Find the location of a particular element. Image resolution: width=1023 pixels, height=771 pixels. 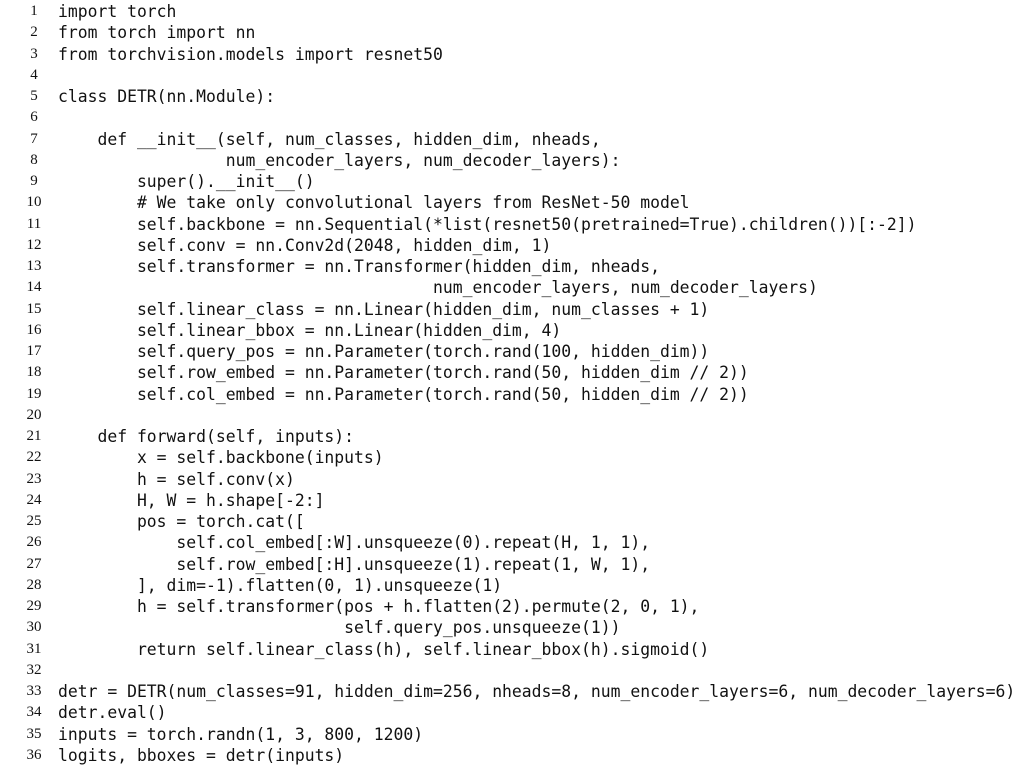

line-number: 5 is located at coordinates (34, 96).